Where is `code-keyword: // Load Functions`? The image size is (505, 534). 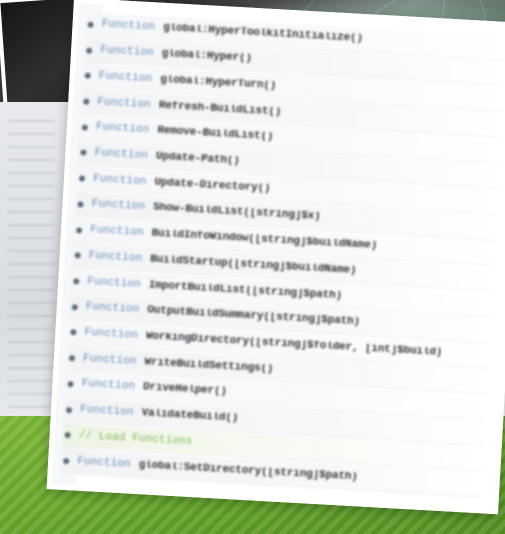
code-keyword: // Load Functions is located at coordinates (135, 438).